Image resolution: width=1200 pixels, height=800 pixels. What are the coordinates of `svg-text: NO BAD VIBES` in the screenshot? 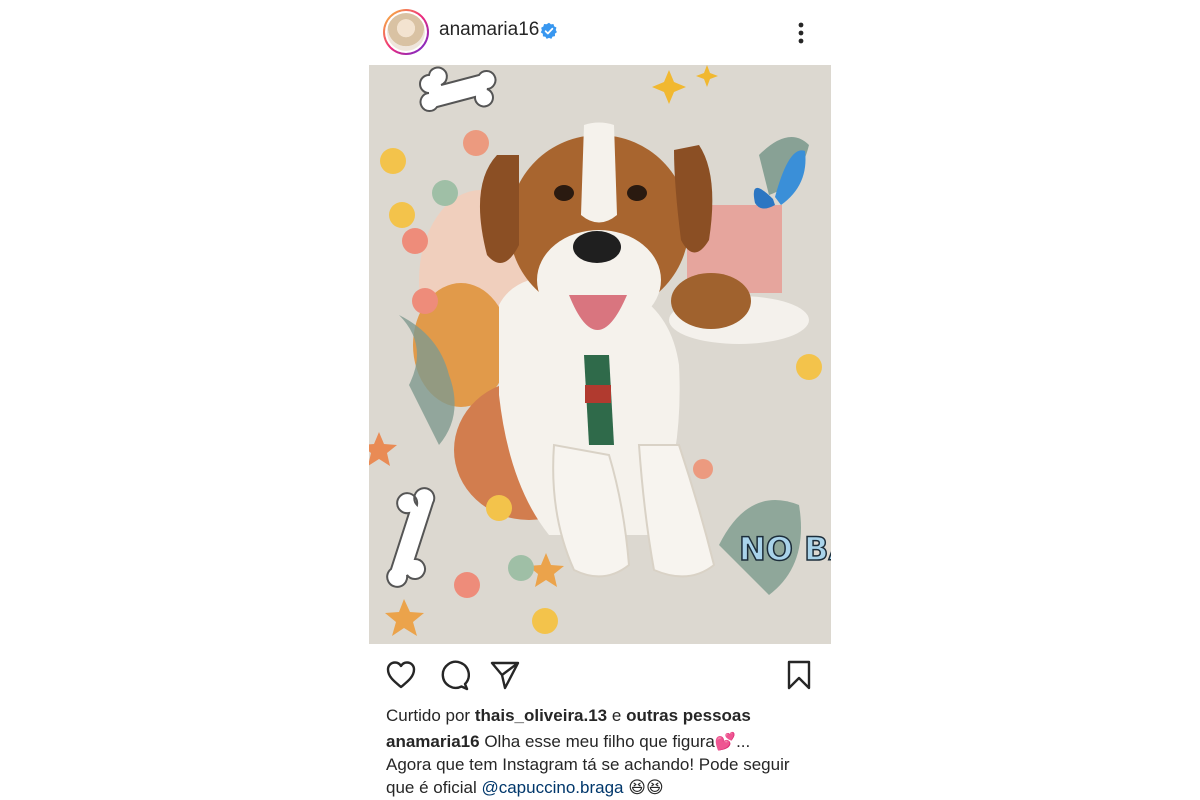 It's located at (785, 549).